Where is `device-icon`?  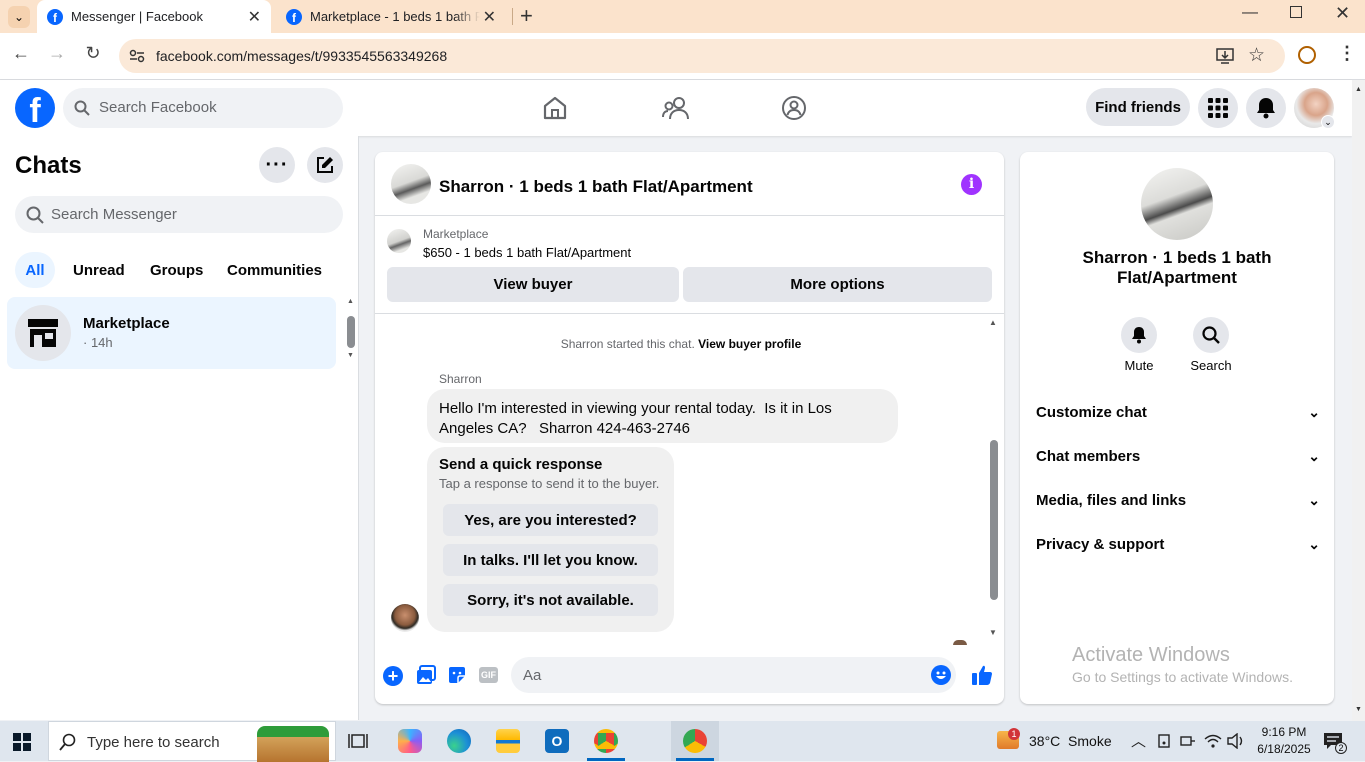
device-icon is located at coordinates (1164, 741).